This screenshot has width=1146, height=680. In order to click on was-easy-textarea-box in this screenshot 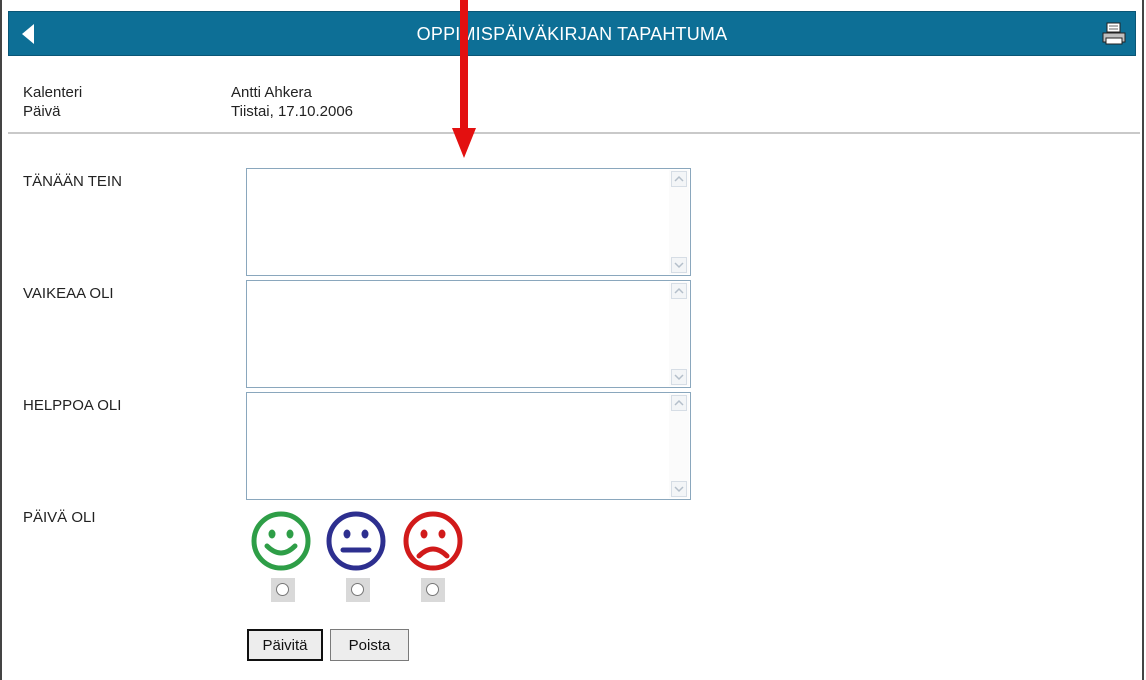, I will do `click(468, 446)`.